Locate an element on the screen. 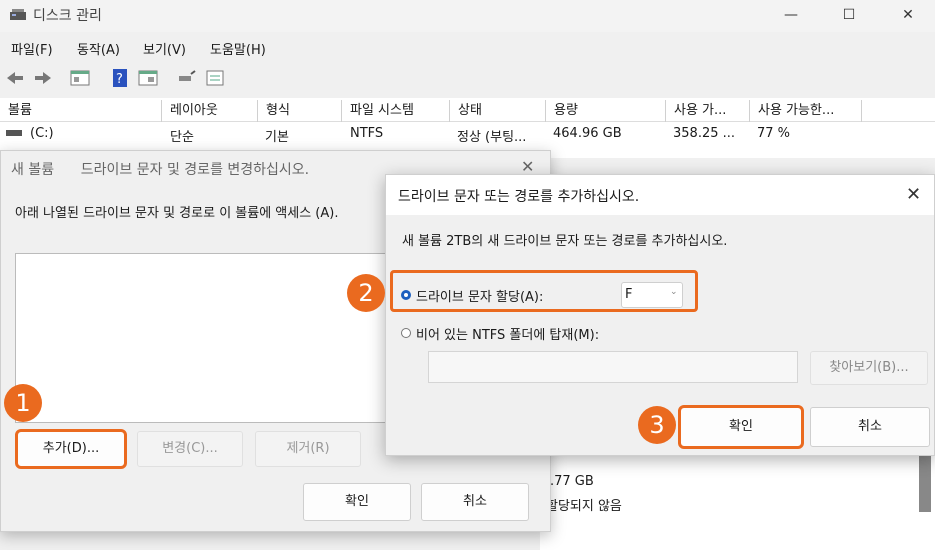  help-icon: ? is located at coordinates (120, 78).